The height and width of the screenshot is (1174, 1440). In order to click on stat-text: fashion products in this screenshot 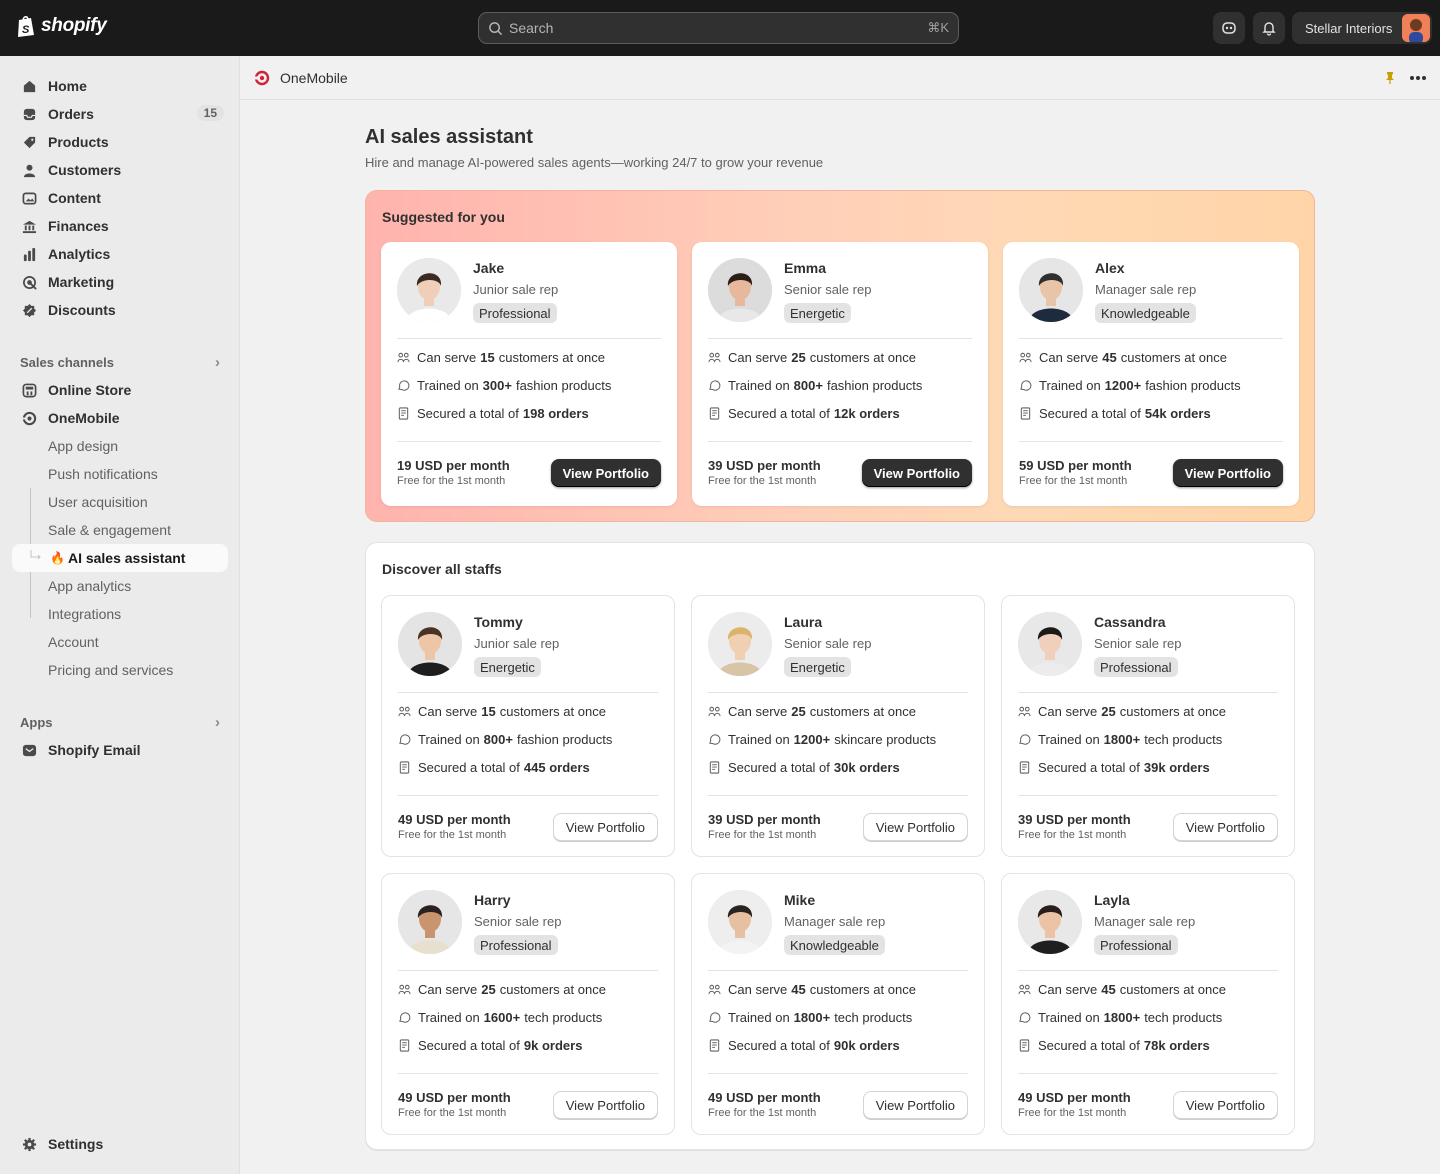, I will do `click(563, 385)`.